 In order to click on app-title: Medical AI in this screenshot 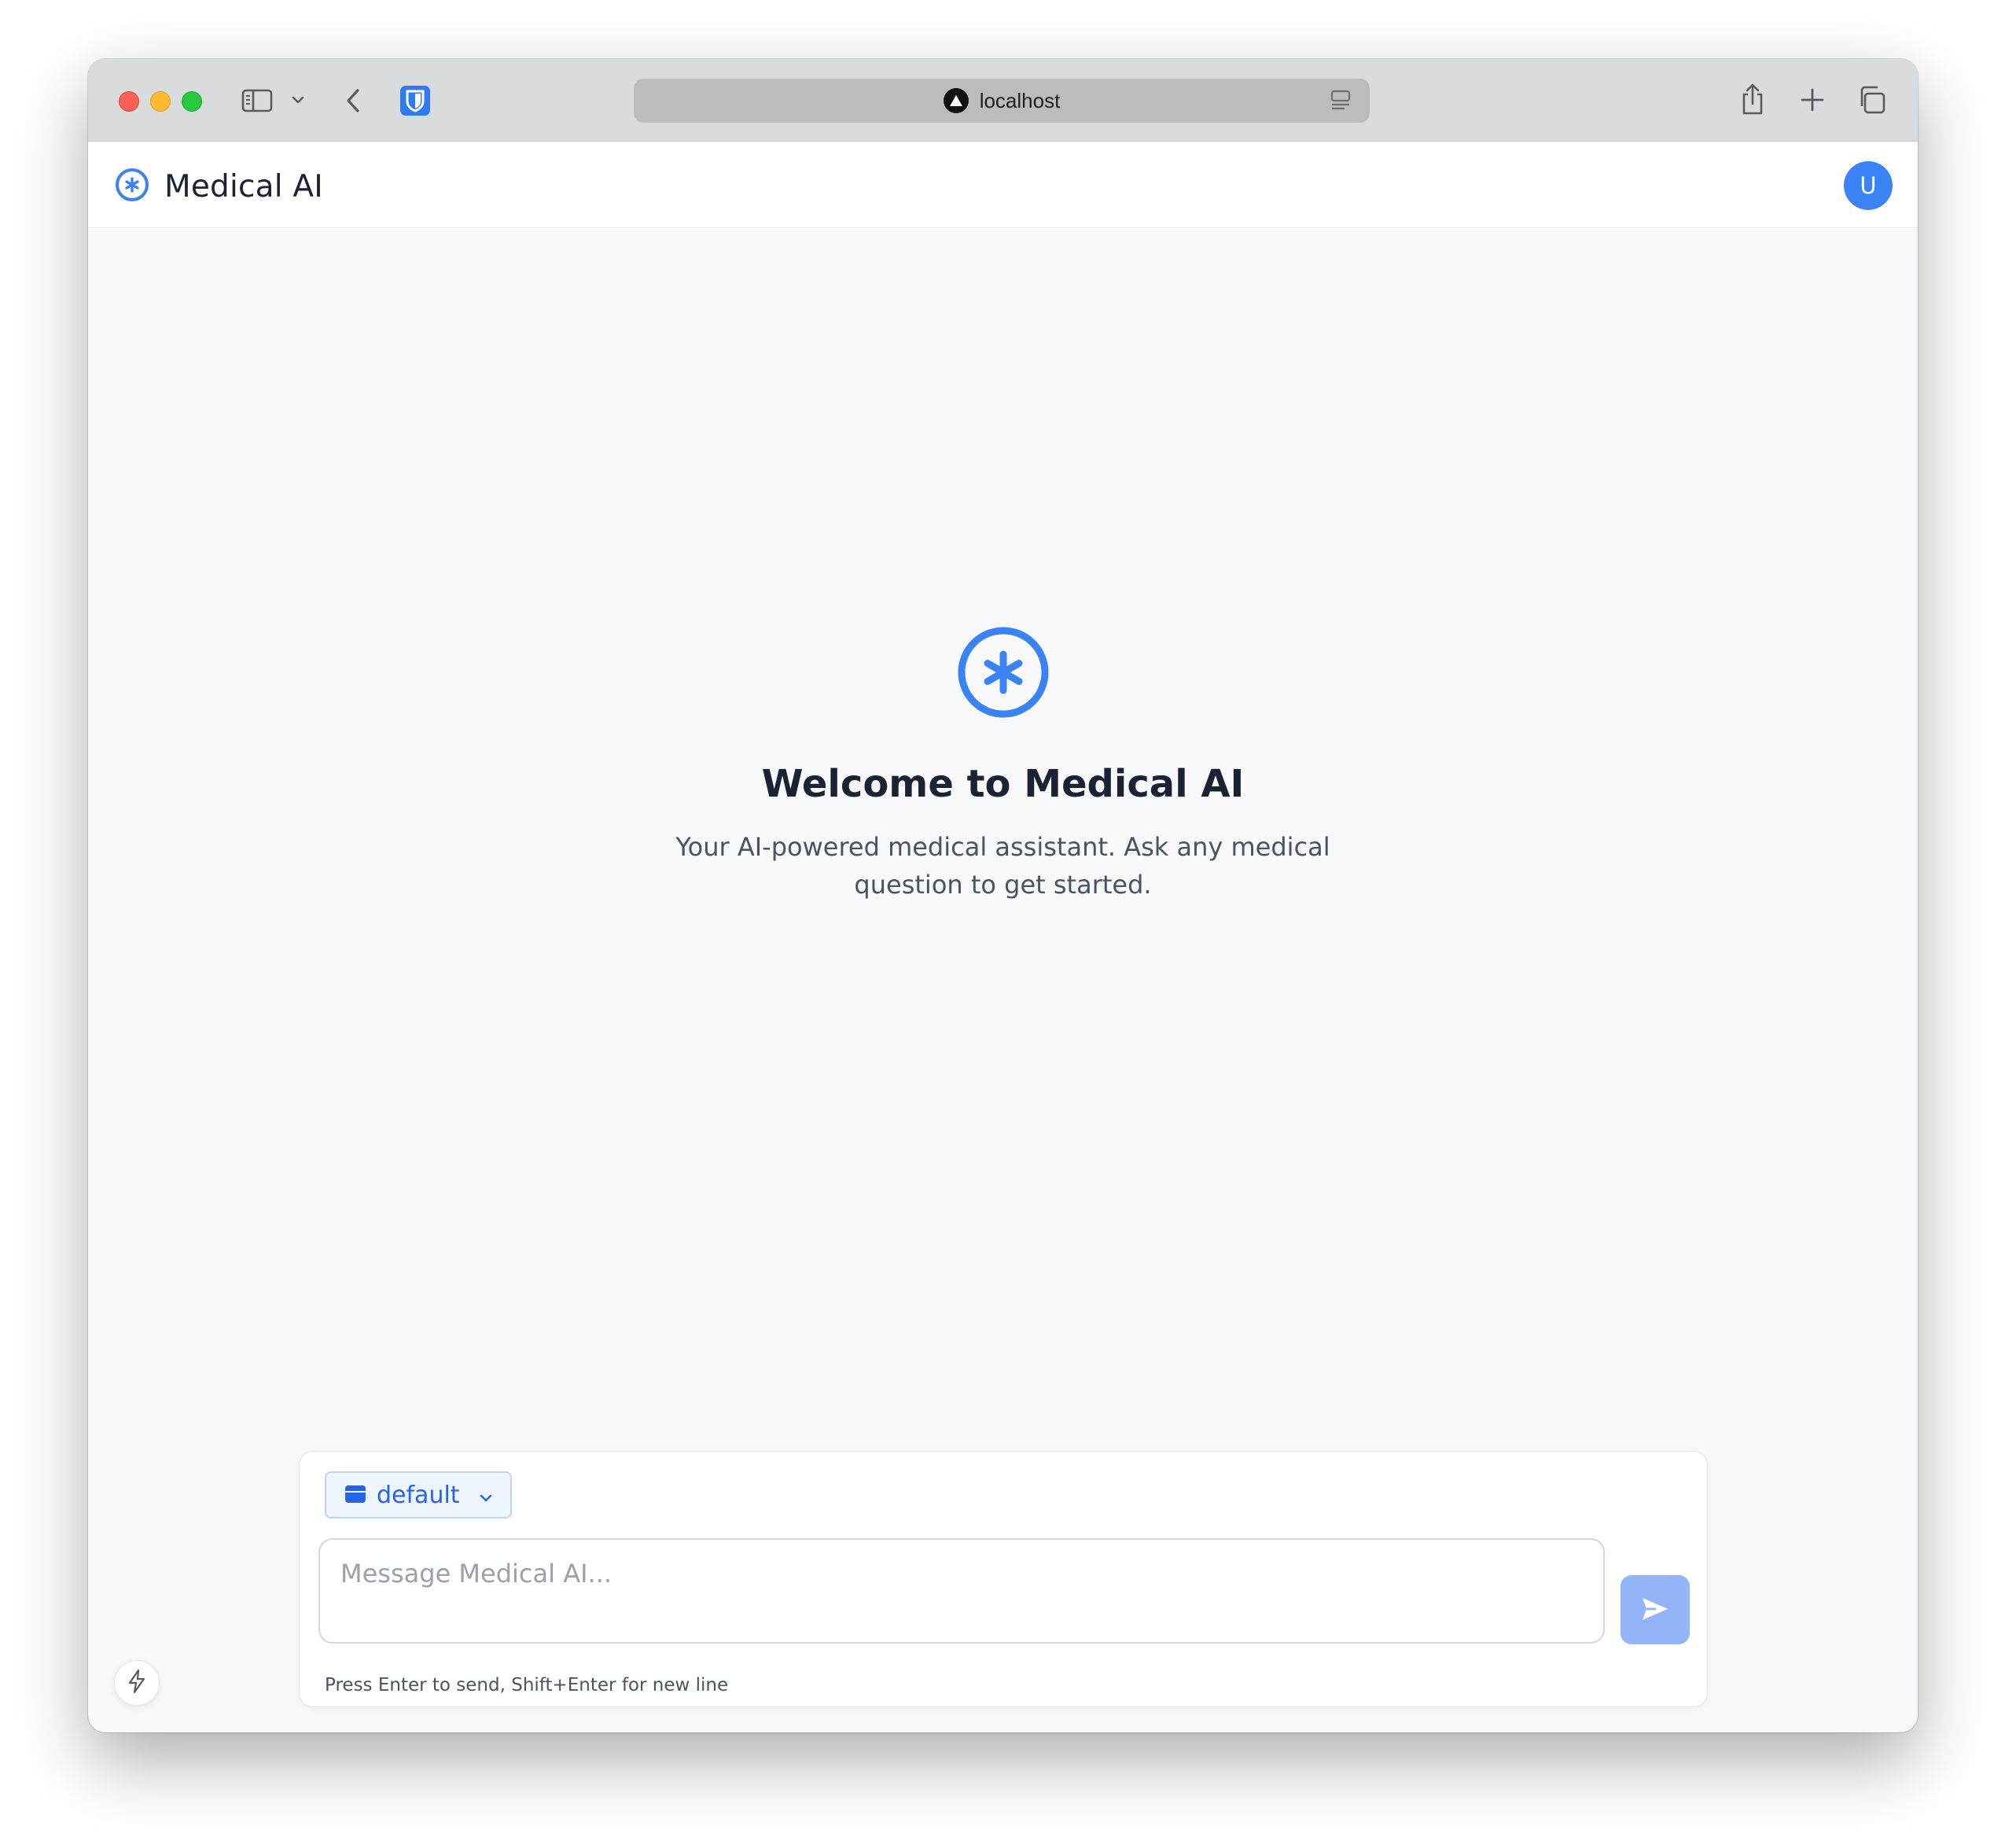, I will do `click(243, 186)`.